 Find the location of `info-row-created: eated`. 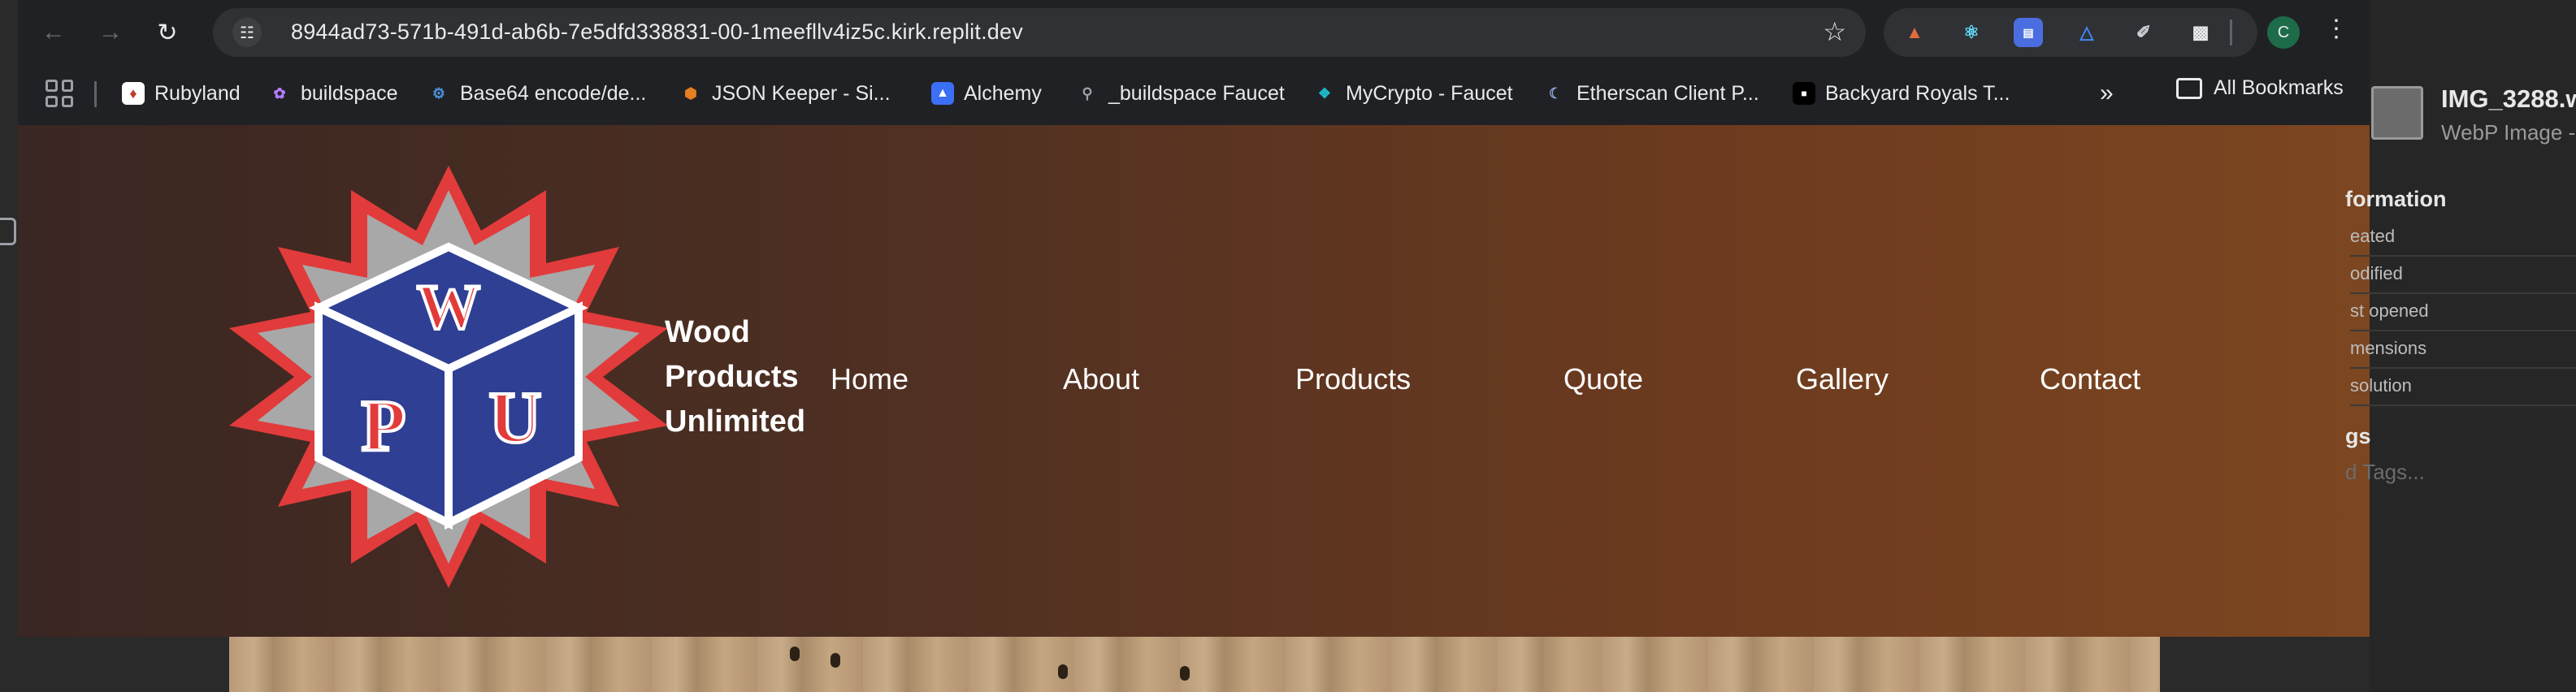

info-row-created: eated is located at coordinates (2463, 242).